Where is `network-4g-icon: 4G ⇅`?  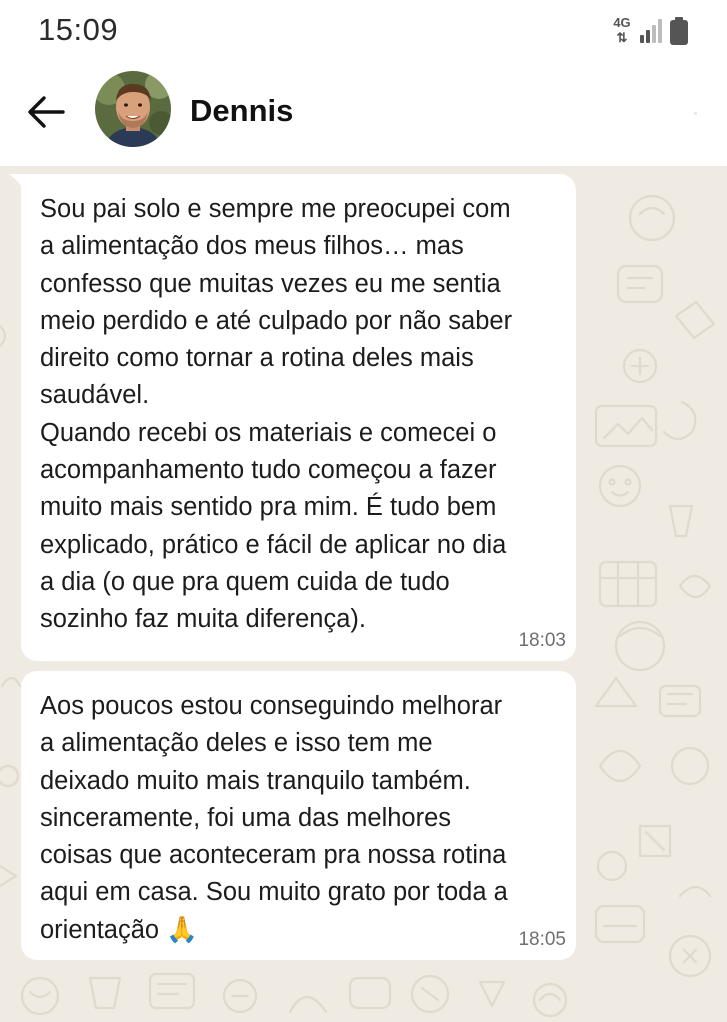
network-4g-icon: 4G ⇅ is located at coordinates (622, 31).